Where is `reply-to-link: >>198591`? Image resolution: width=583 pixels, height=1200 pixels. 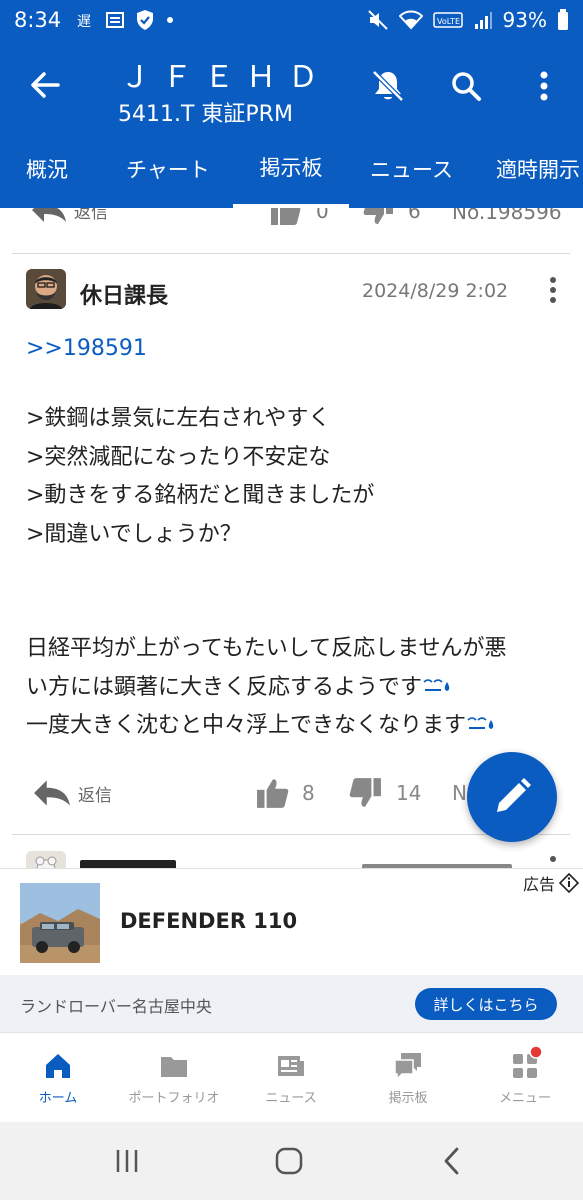 reply-to-link: >>198591 is located at coordinates (86, 348).